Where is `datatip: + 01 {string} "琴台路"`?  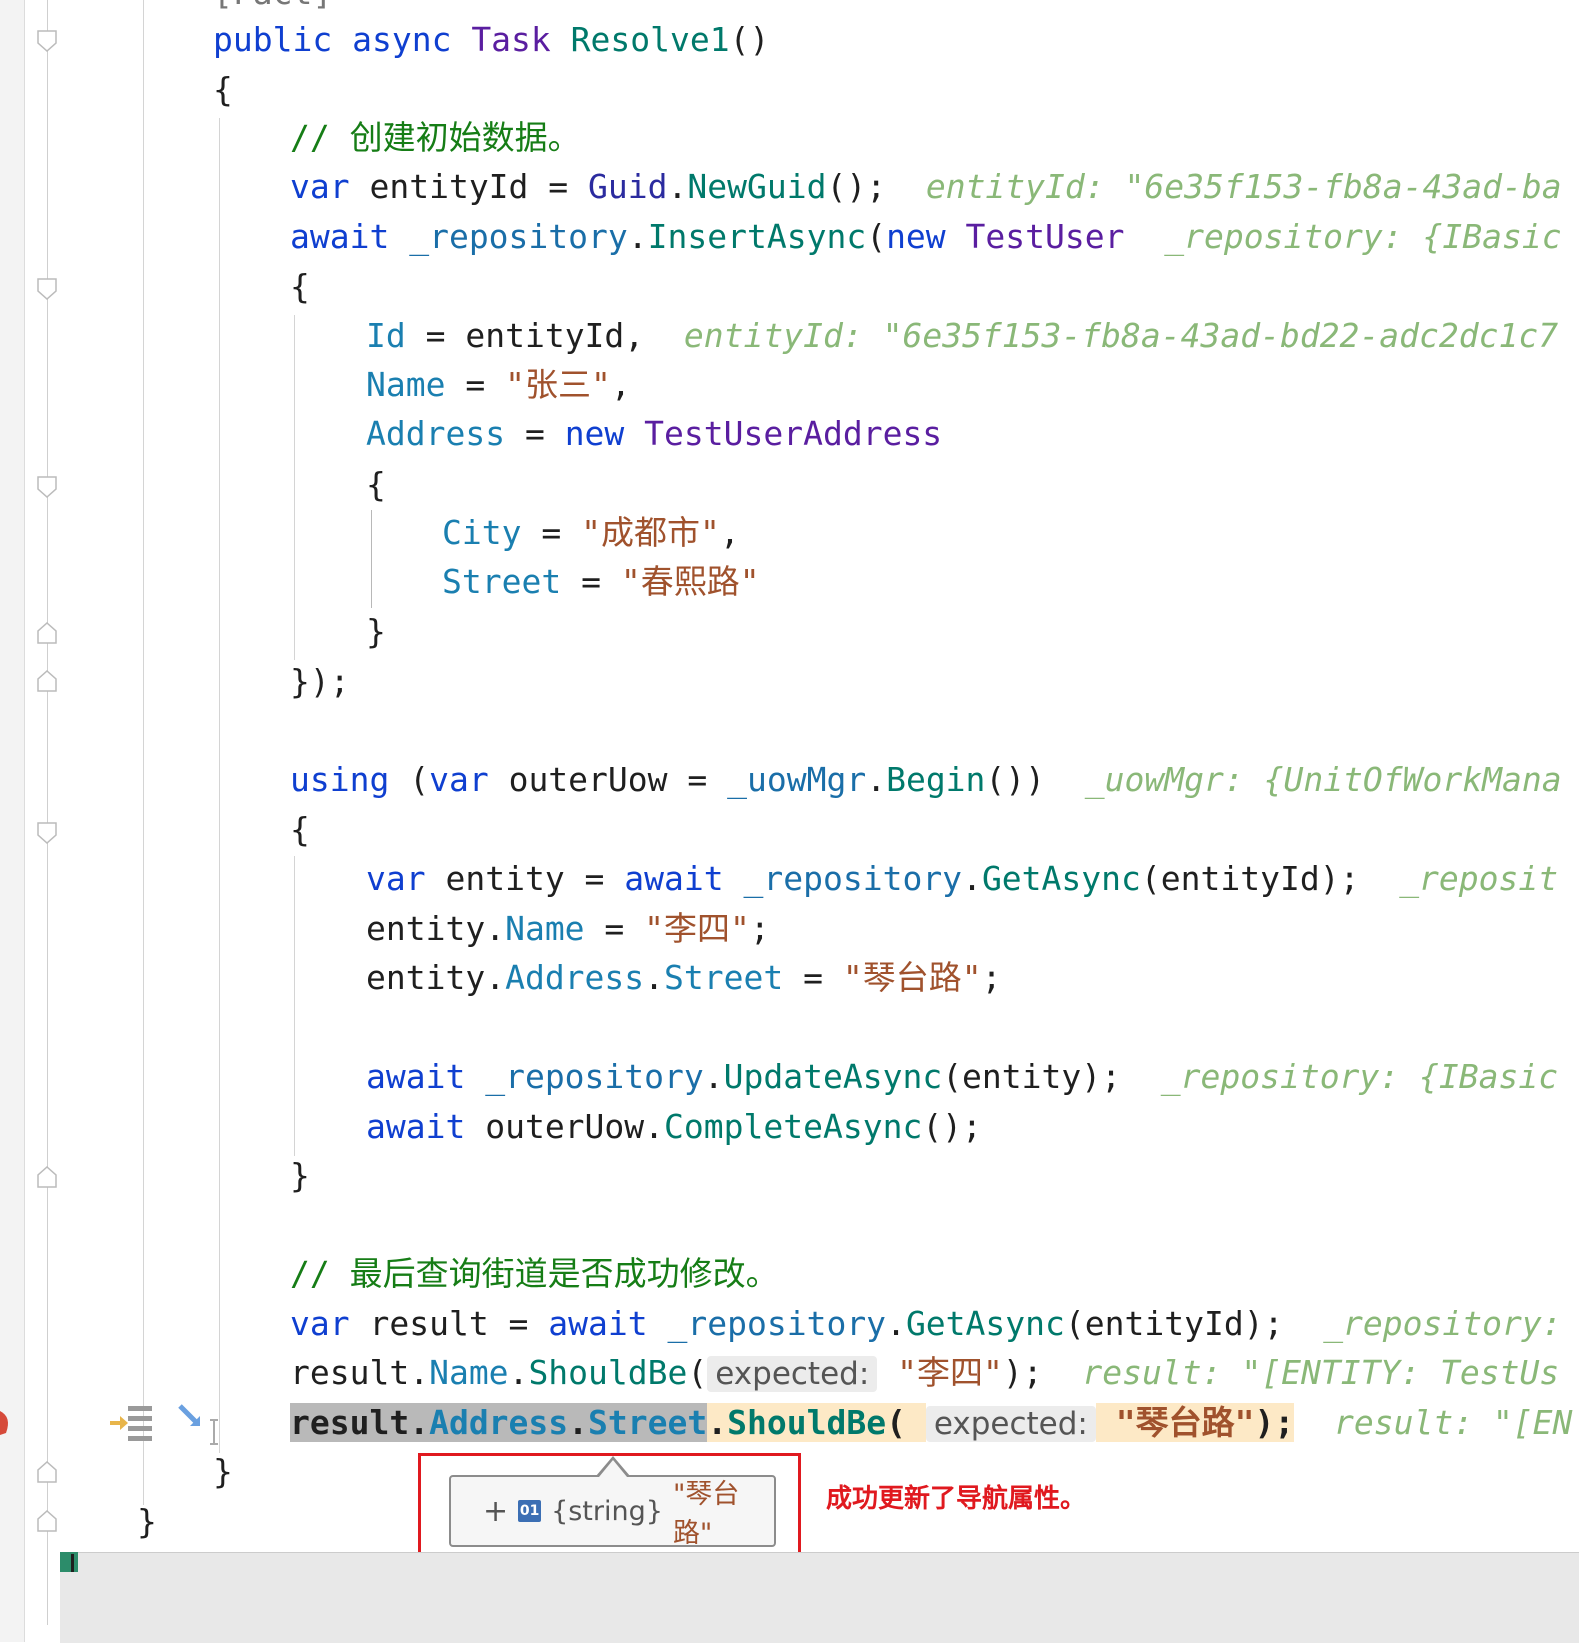
datatip: + 01 {string} "琴台路" is located at coordinates (612, 1511).